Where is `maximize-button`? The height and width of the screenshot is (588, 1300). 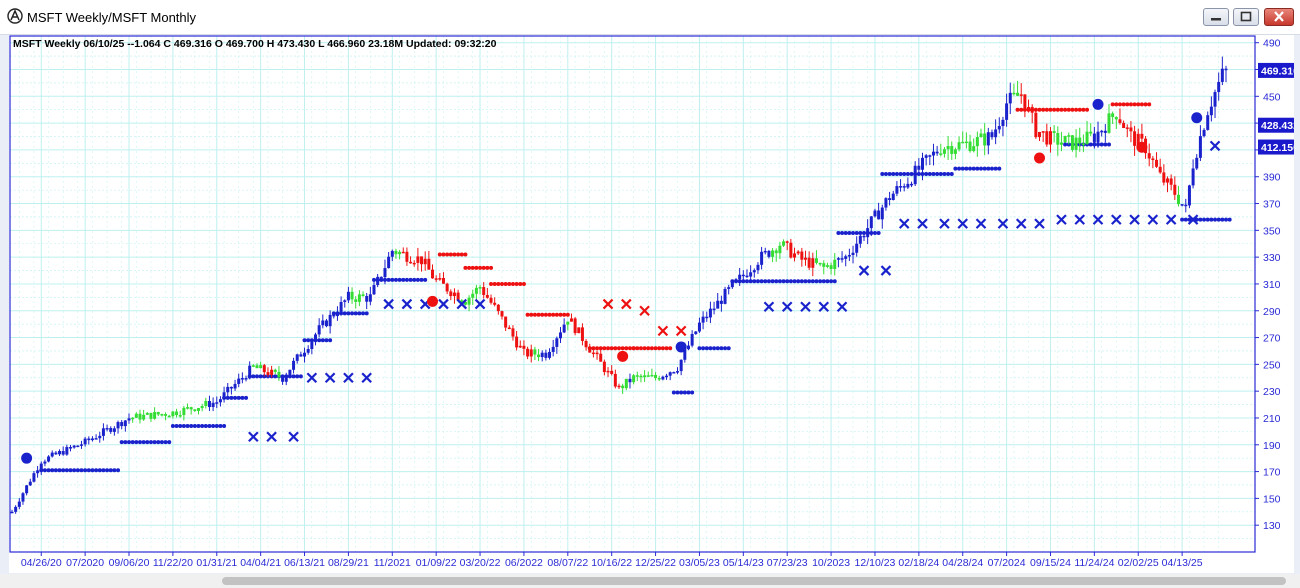
maximize-button is located at coordinates (1246, 17).